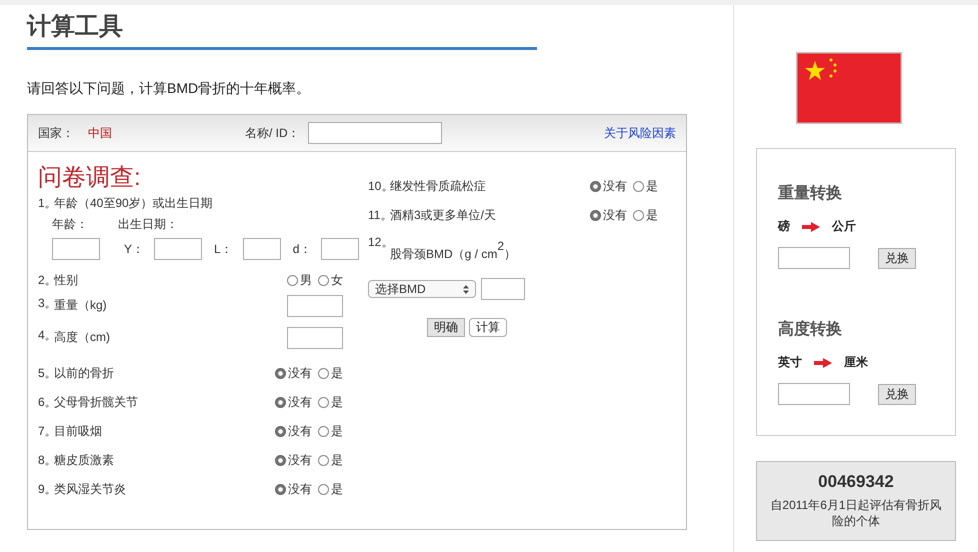 The width and height of the screenshot is (978, 552). What do you see at coordinates (134, 249) in the screenshot?
I see `date-part-label: Y：` at bounding box center [134, 249].